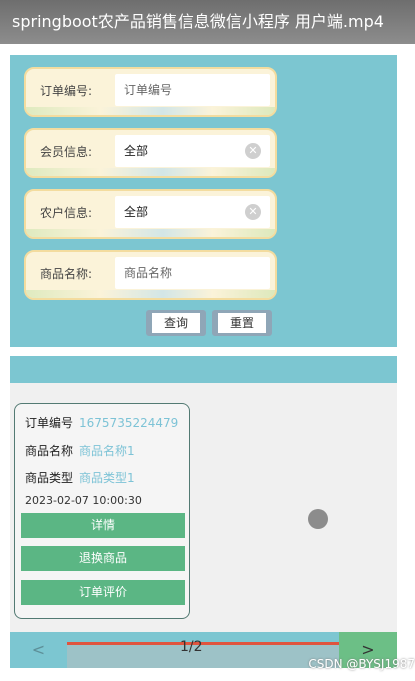  What do you see at coordinates (203, 656) in the screenshot?
I see `video-progress-track` at bounding box center [203, 656].